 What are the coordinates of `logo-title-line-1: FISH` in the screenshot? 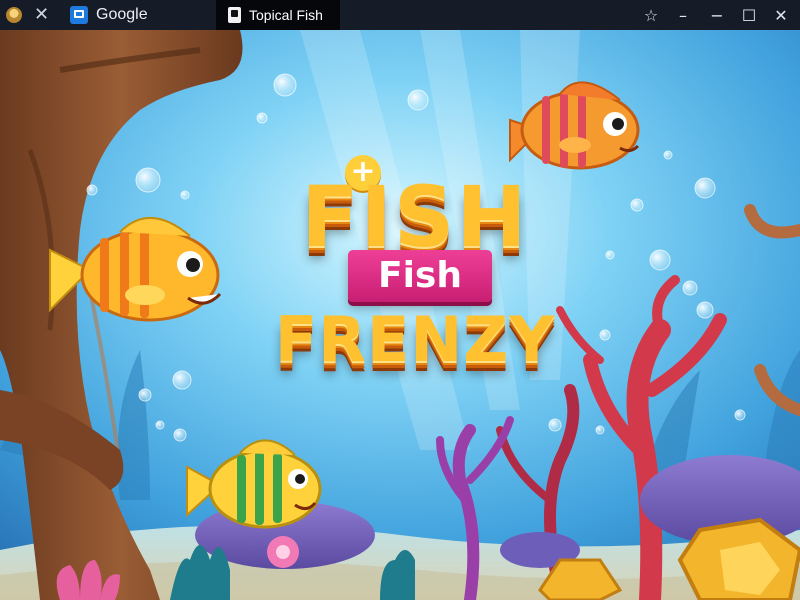 It's located at (415, 217).